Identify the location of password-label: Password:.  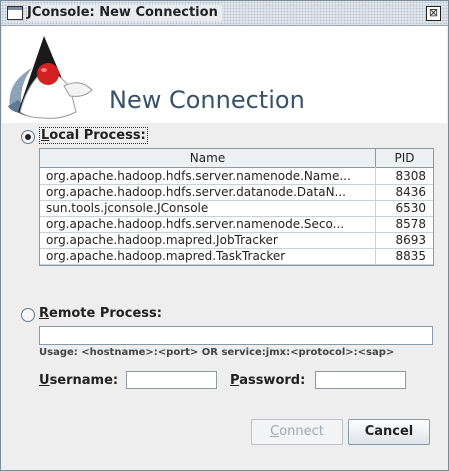
(267, 380).